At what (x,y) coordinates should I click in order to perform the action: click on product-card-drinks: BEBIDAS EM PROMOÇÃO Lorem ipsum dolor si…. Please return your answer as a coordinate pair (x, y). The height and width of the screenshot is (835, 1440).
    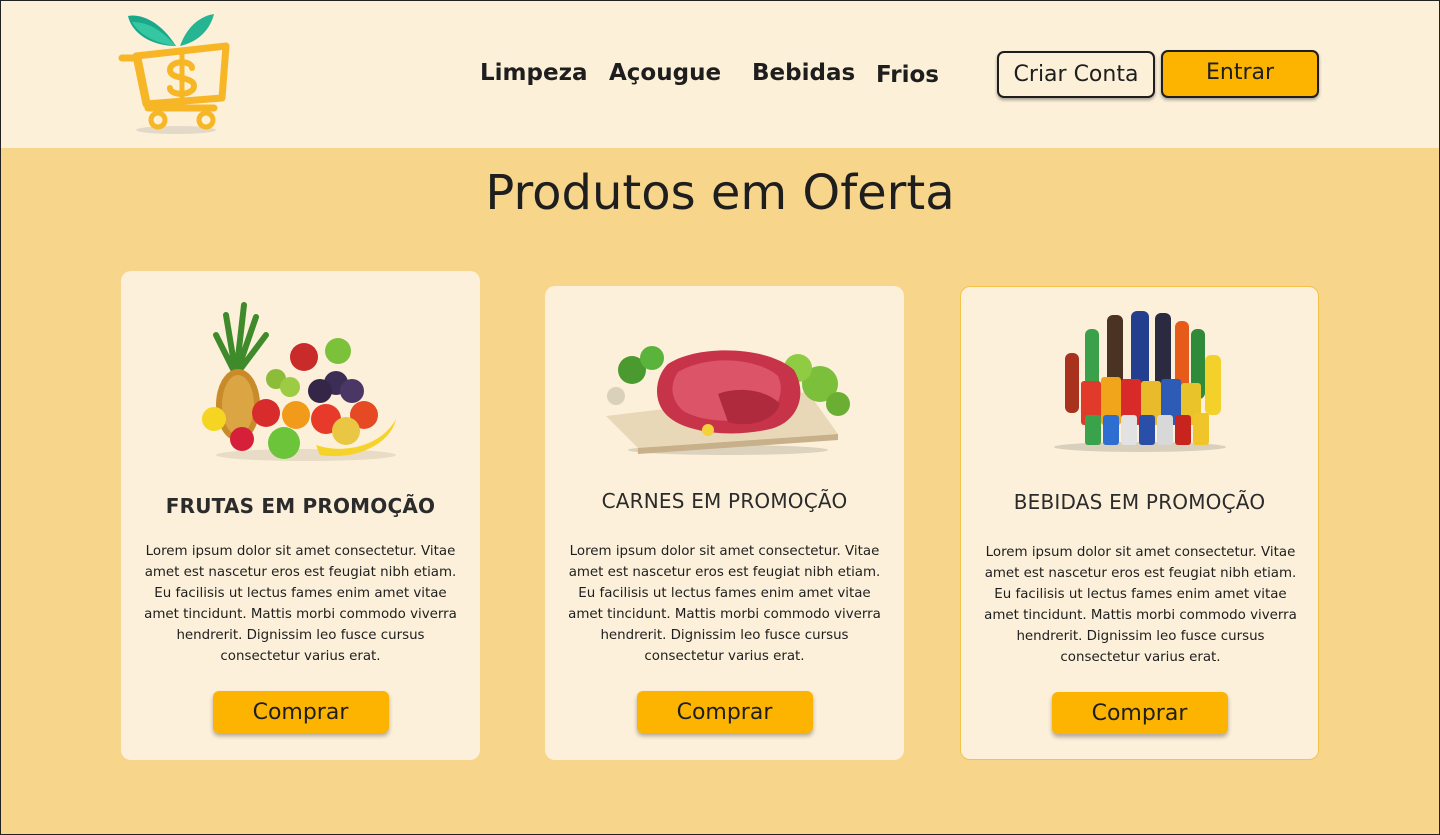
    Looking at the image, I should click on (1139, 523).